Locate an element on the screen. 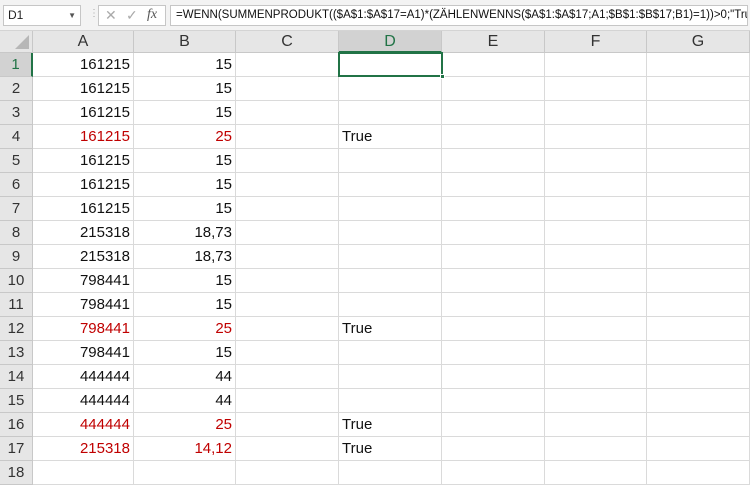  cell-E4 is located at coordinates (493, 137).